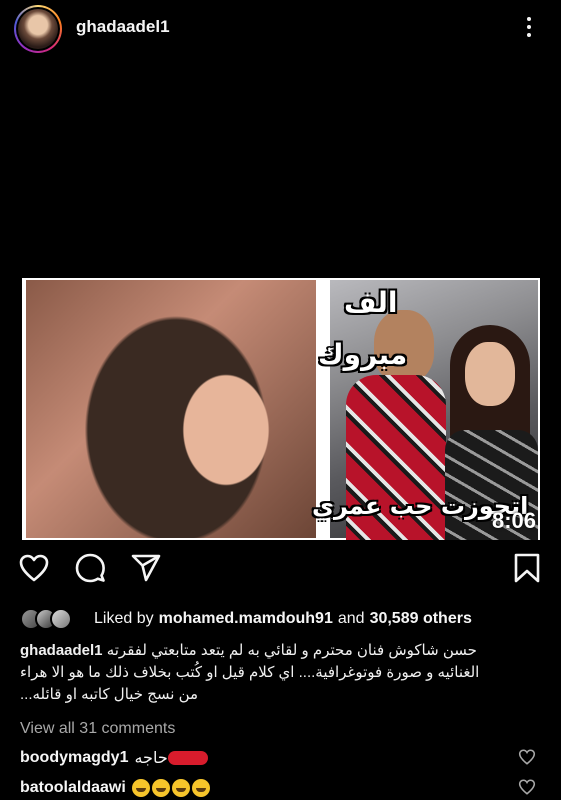 This screenshot has width=561, height=800. I want to click on bookmark-icon, so click(527, 568).